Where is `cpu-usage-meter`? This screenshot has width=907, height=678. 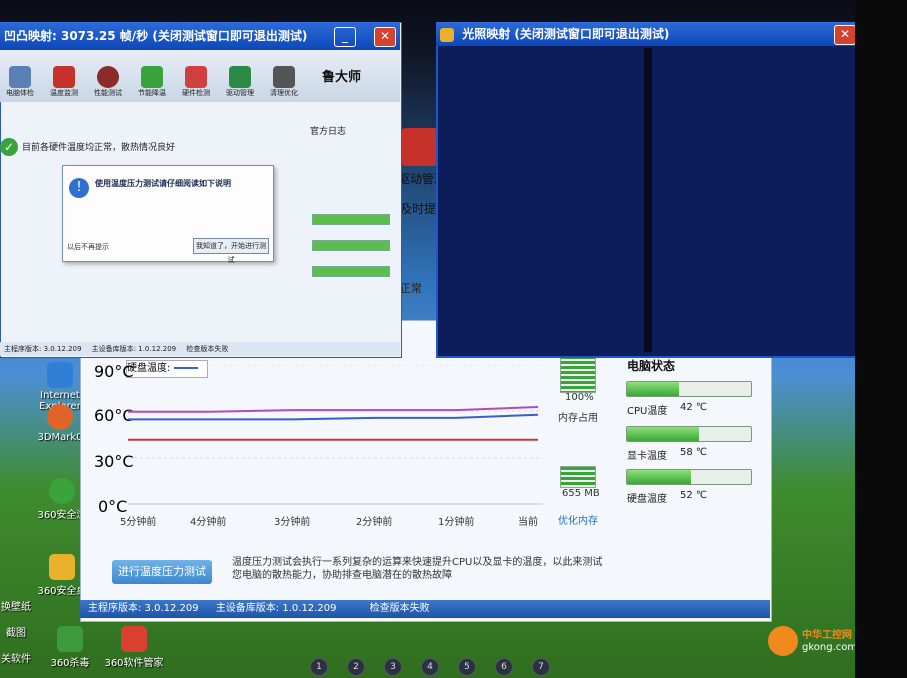 cpu-usage-meter is located at coordinates (578, 374).